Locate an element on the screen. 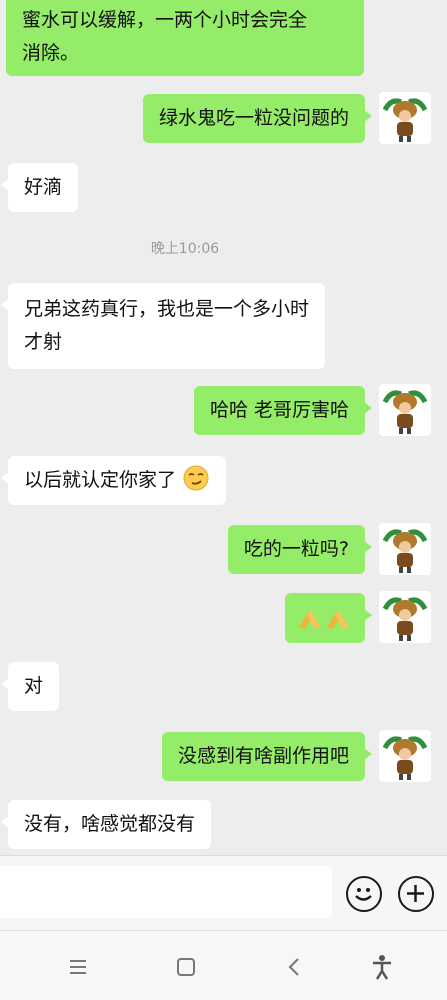 This screenshot has height=1000, width=447. message-text: 消除。 is located at coordinates (51, 53).